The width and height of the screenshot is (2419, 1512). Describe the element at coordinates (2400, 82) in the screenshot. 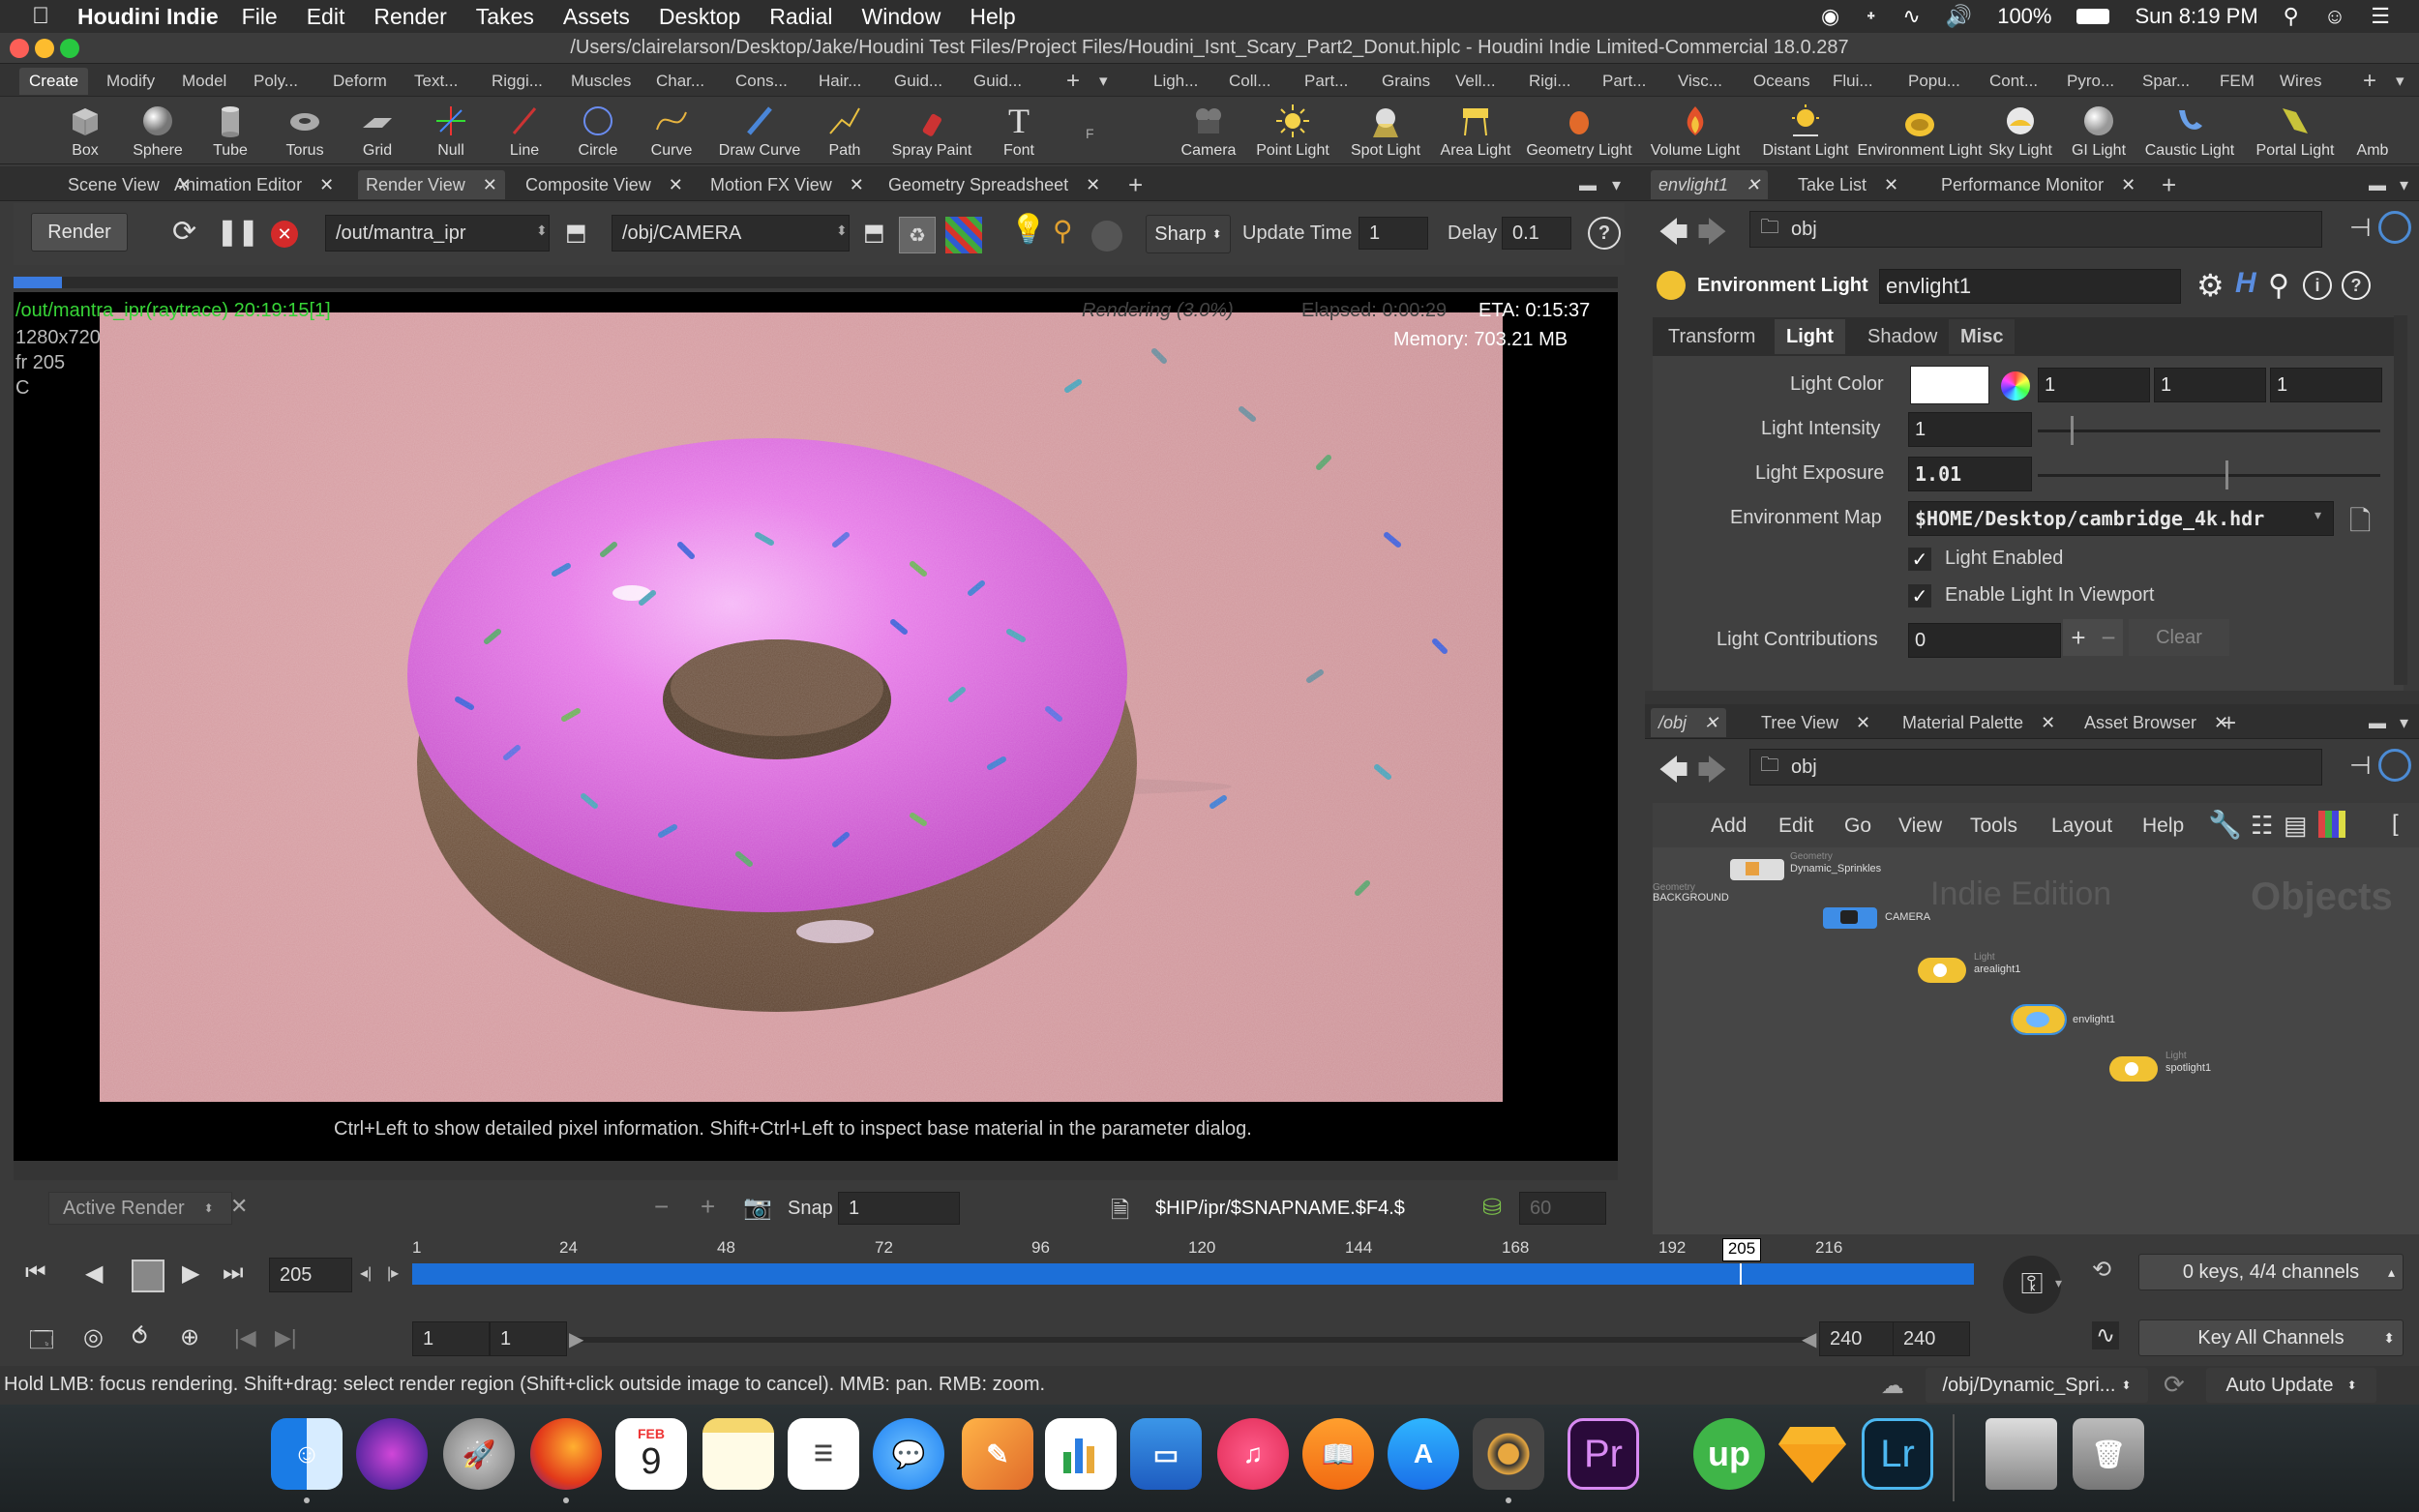

I see `shelf-menu-right-chevron-icon: ▾` at that location.